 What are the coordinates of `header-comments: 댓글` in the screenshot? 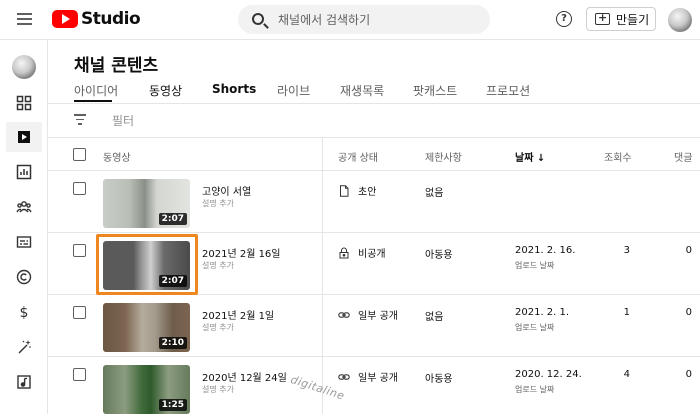 It's located at (683, 156).